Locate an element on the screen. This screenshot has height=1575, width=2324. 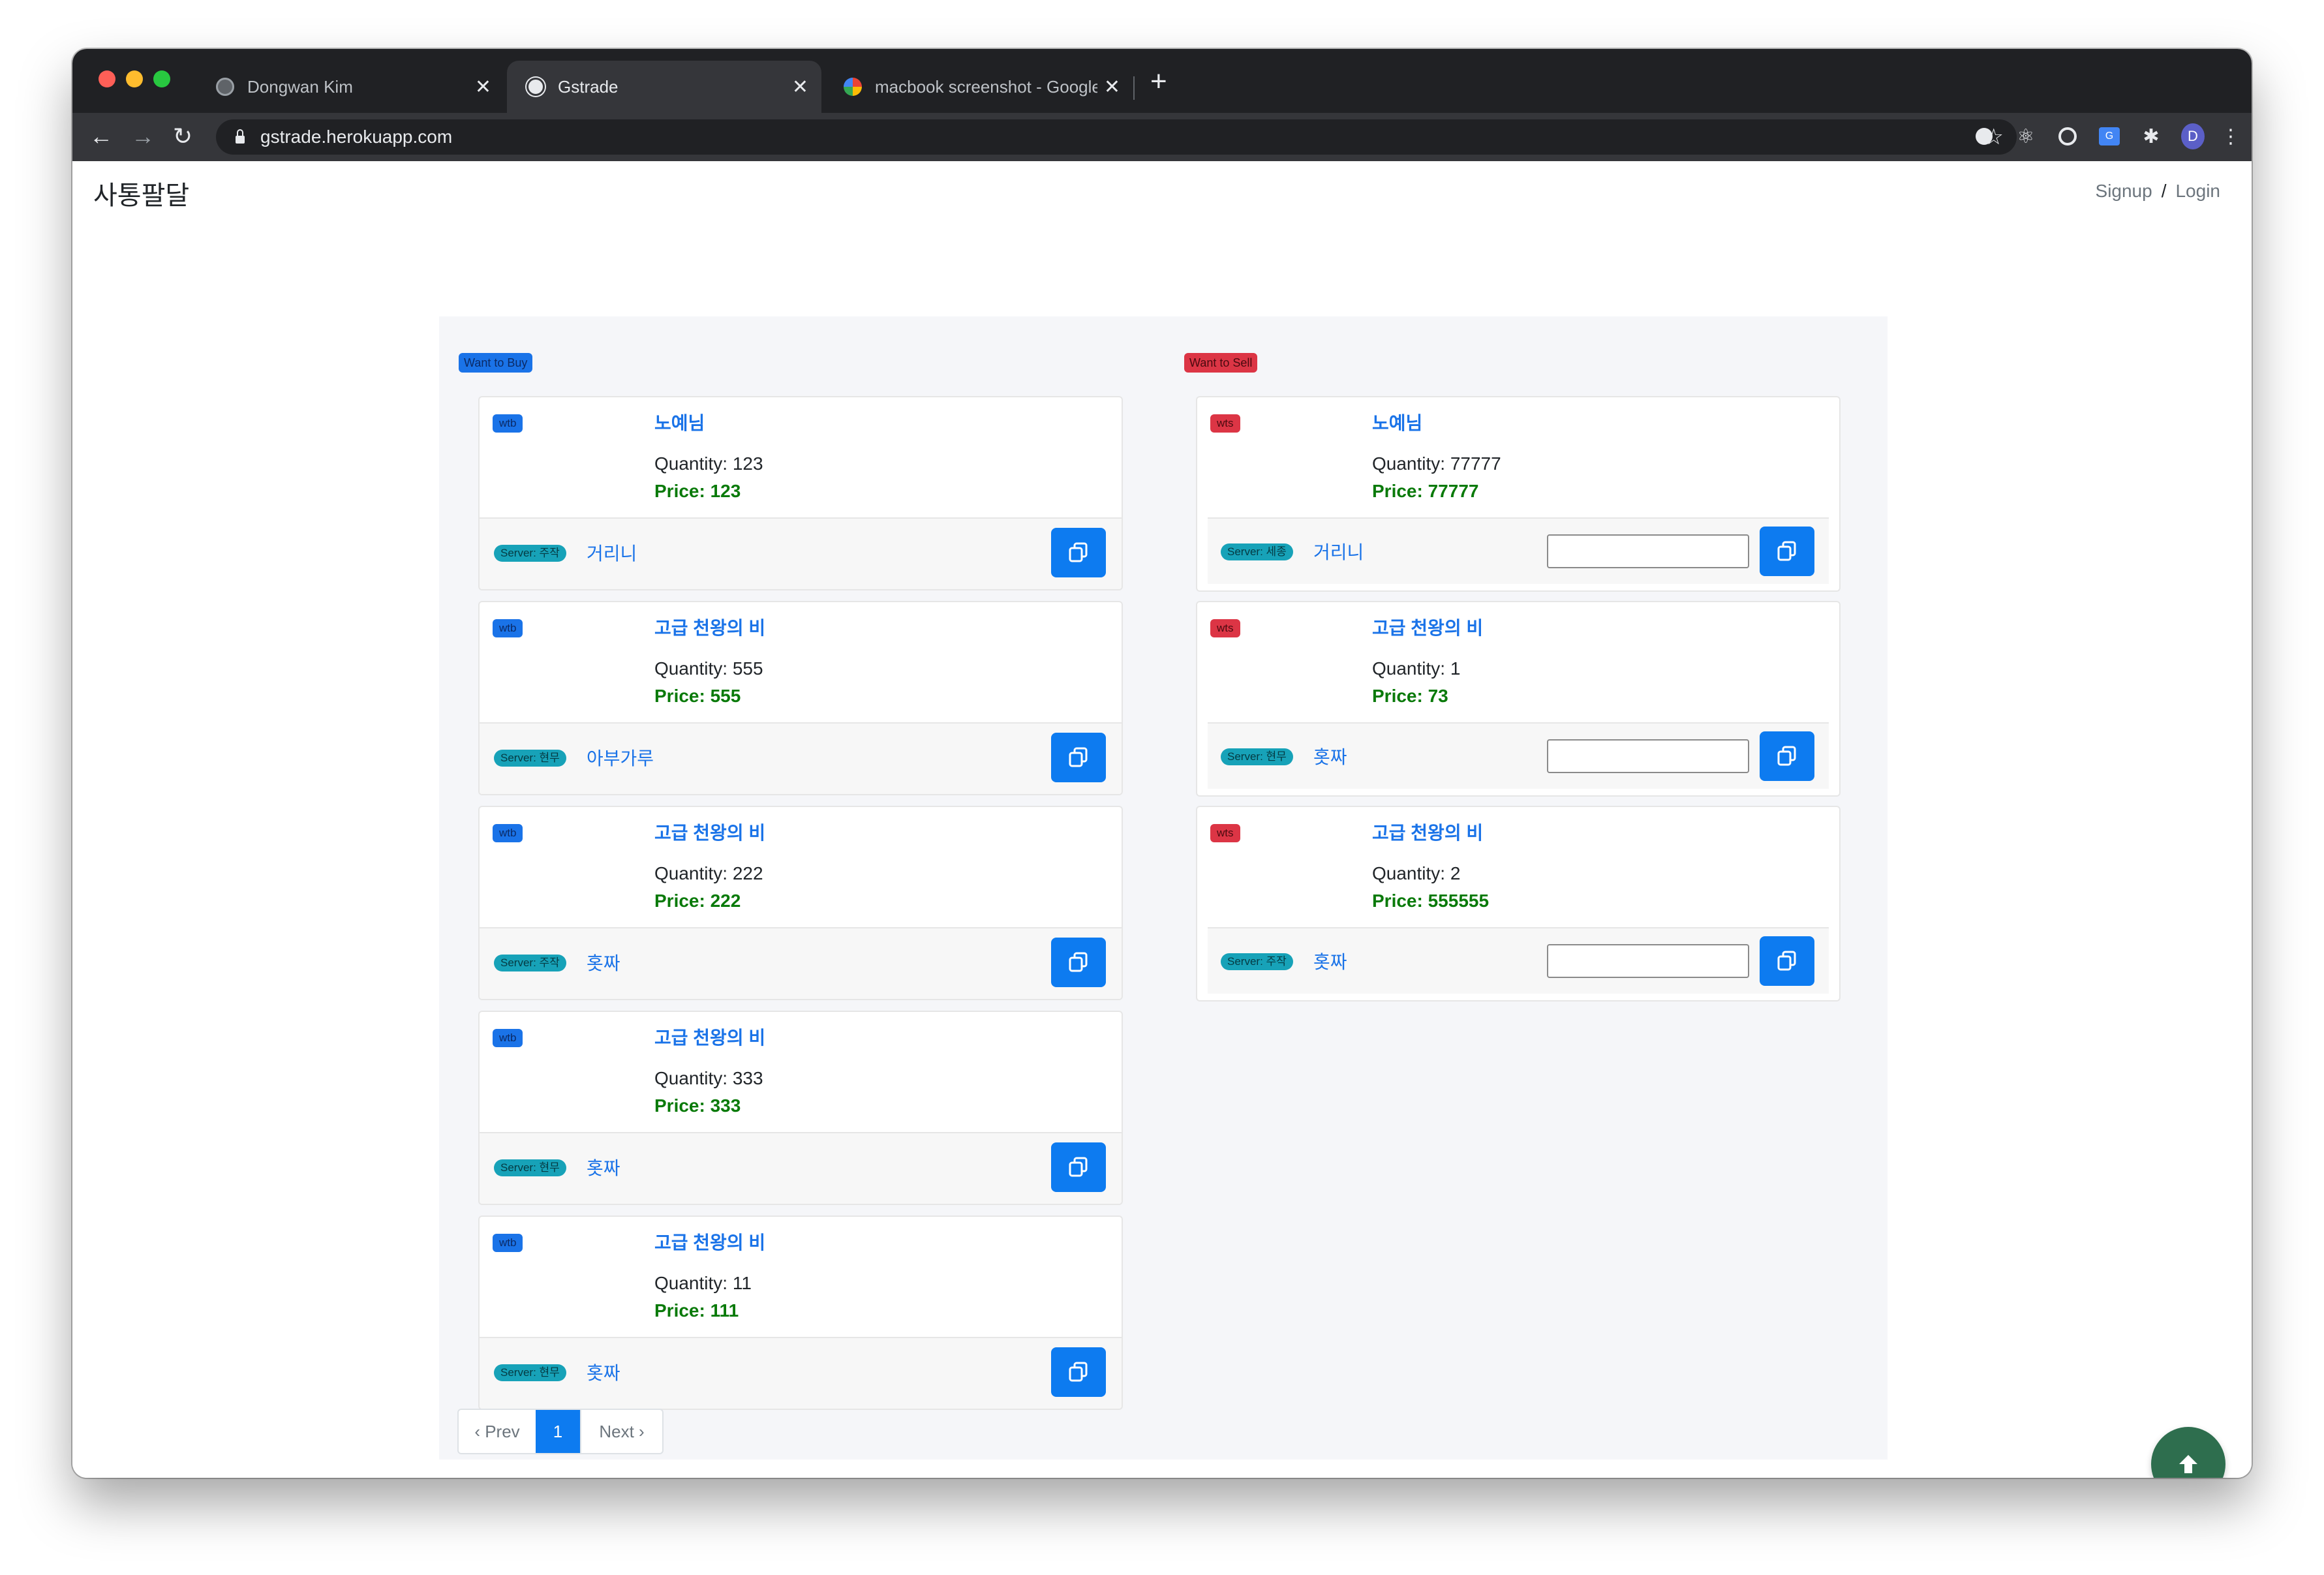
quantity-text: Quantity: 123 is located at coordinates (708, 463).